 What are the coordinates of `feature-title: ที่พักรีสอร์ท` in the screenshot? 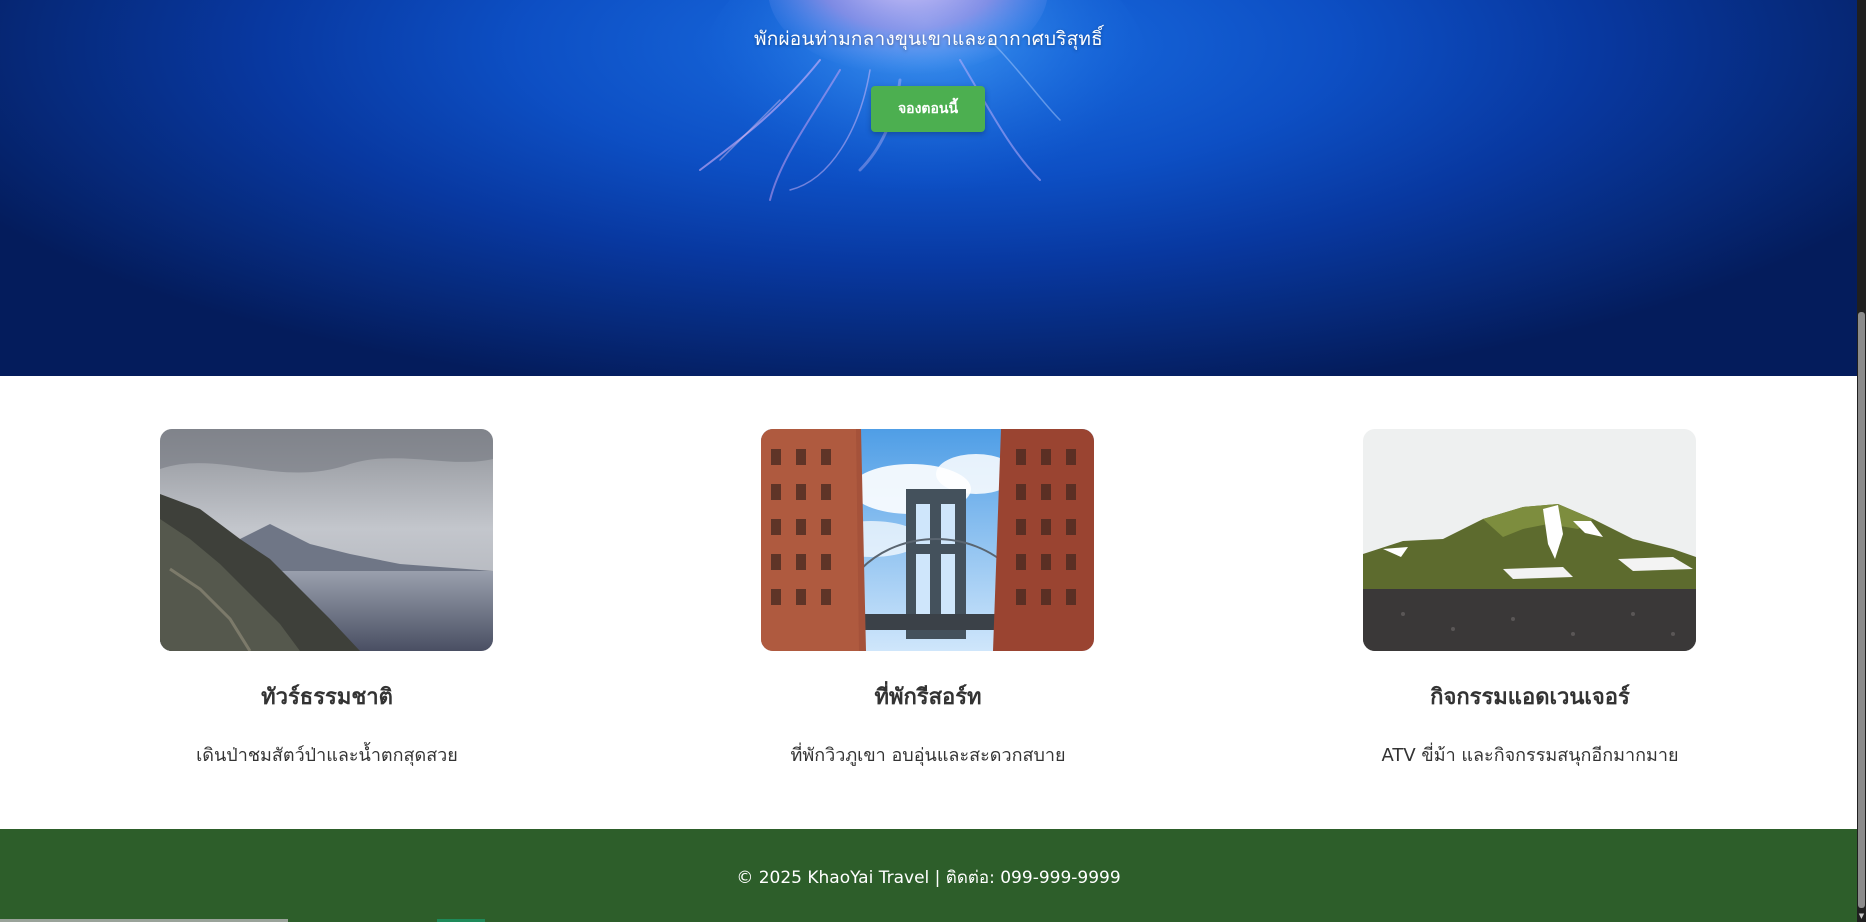 It's located at (928, 697).